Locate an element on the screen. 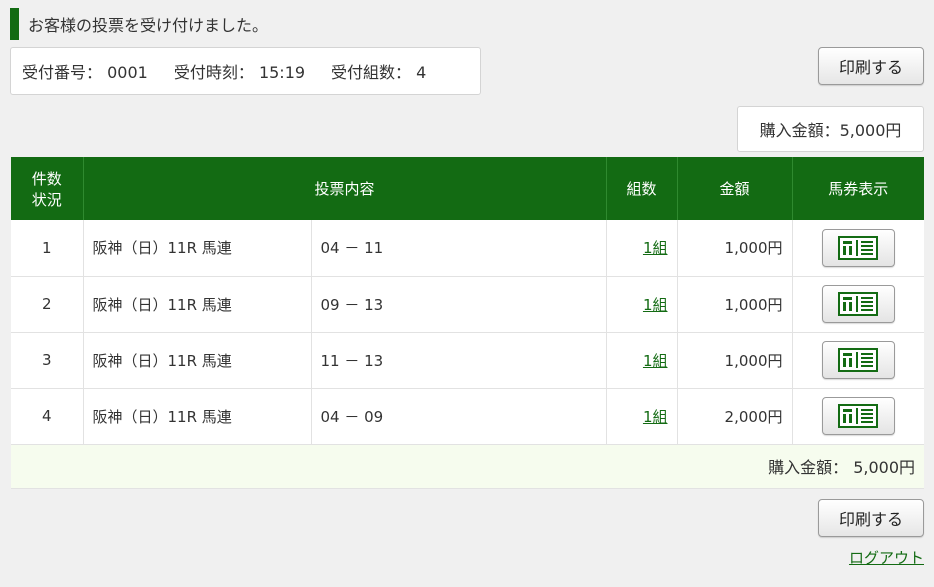  row-horse-numbers: 04 － 11 is located at coordinates (459, 248).